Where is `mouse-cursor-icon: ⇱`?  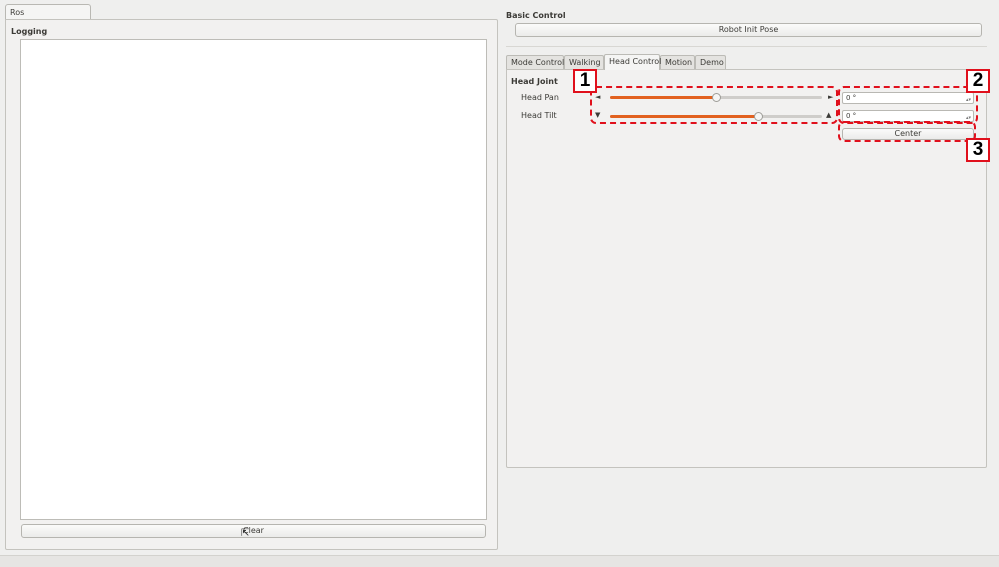
mouse-cursor-icon: ⇱ is located at coordinates (245, 533).